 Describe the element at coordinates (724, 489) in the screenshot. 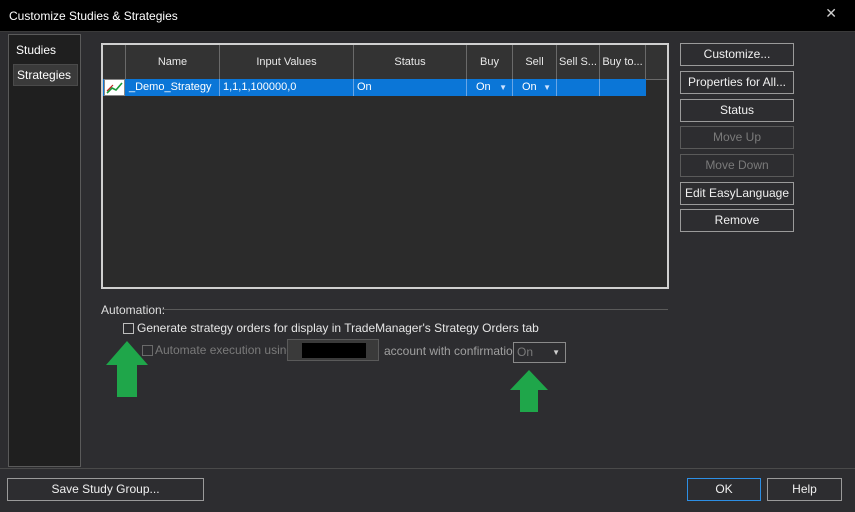

I see `ok-button: OK` at that location.